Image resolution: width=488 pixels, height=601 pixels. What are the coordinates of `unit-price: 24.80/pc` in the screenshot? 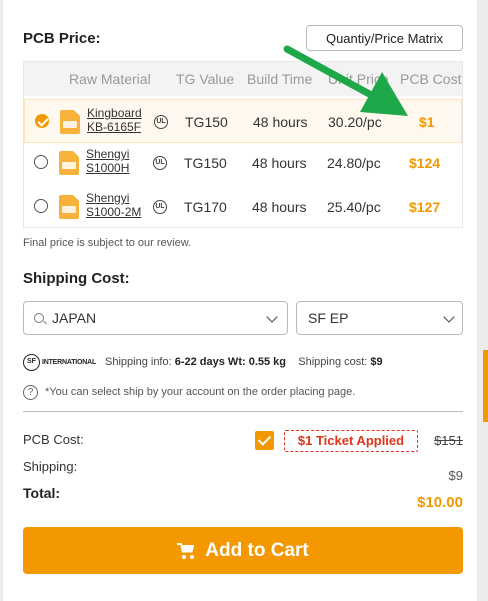 It's located at (354, 163).